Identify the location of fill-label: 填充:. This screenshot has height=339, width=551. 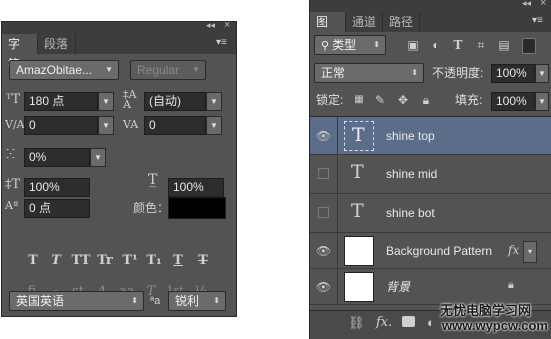
(469, 100).